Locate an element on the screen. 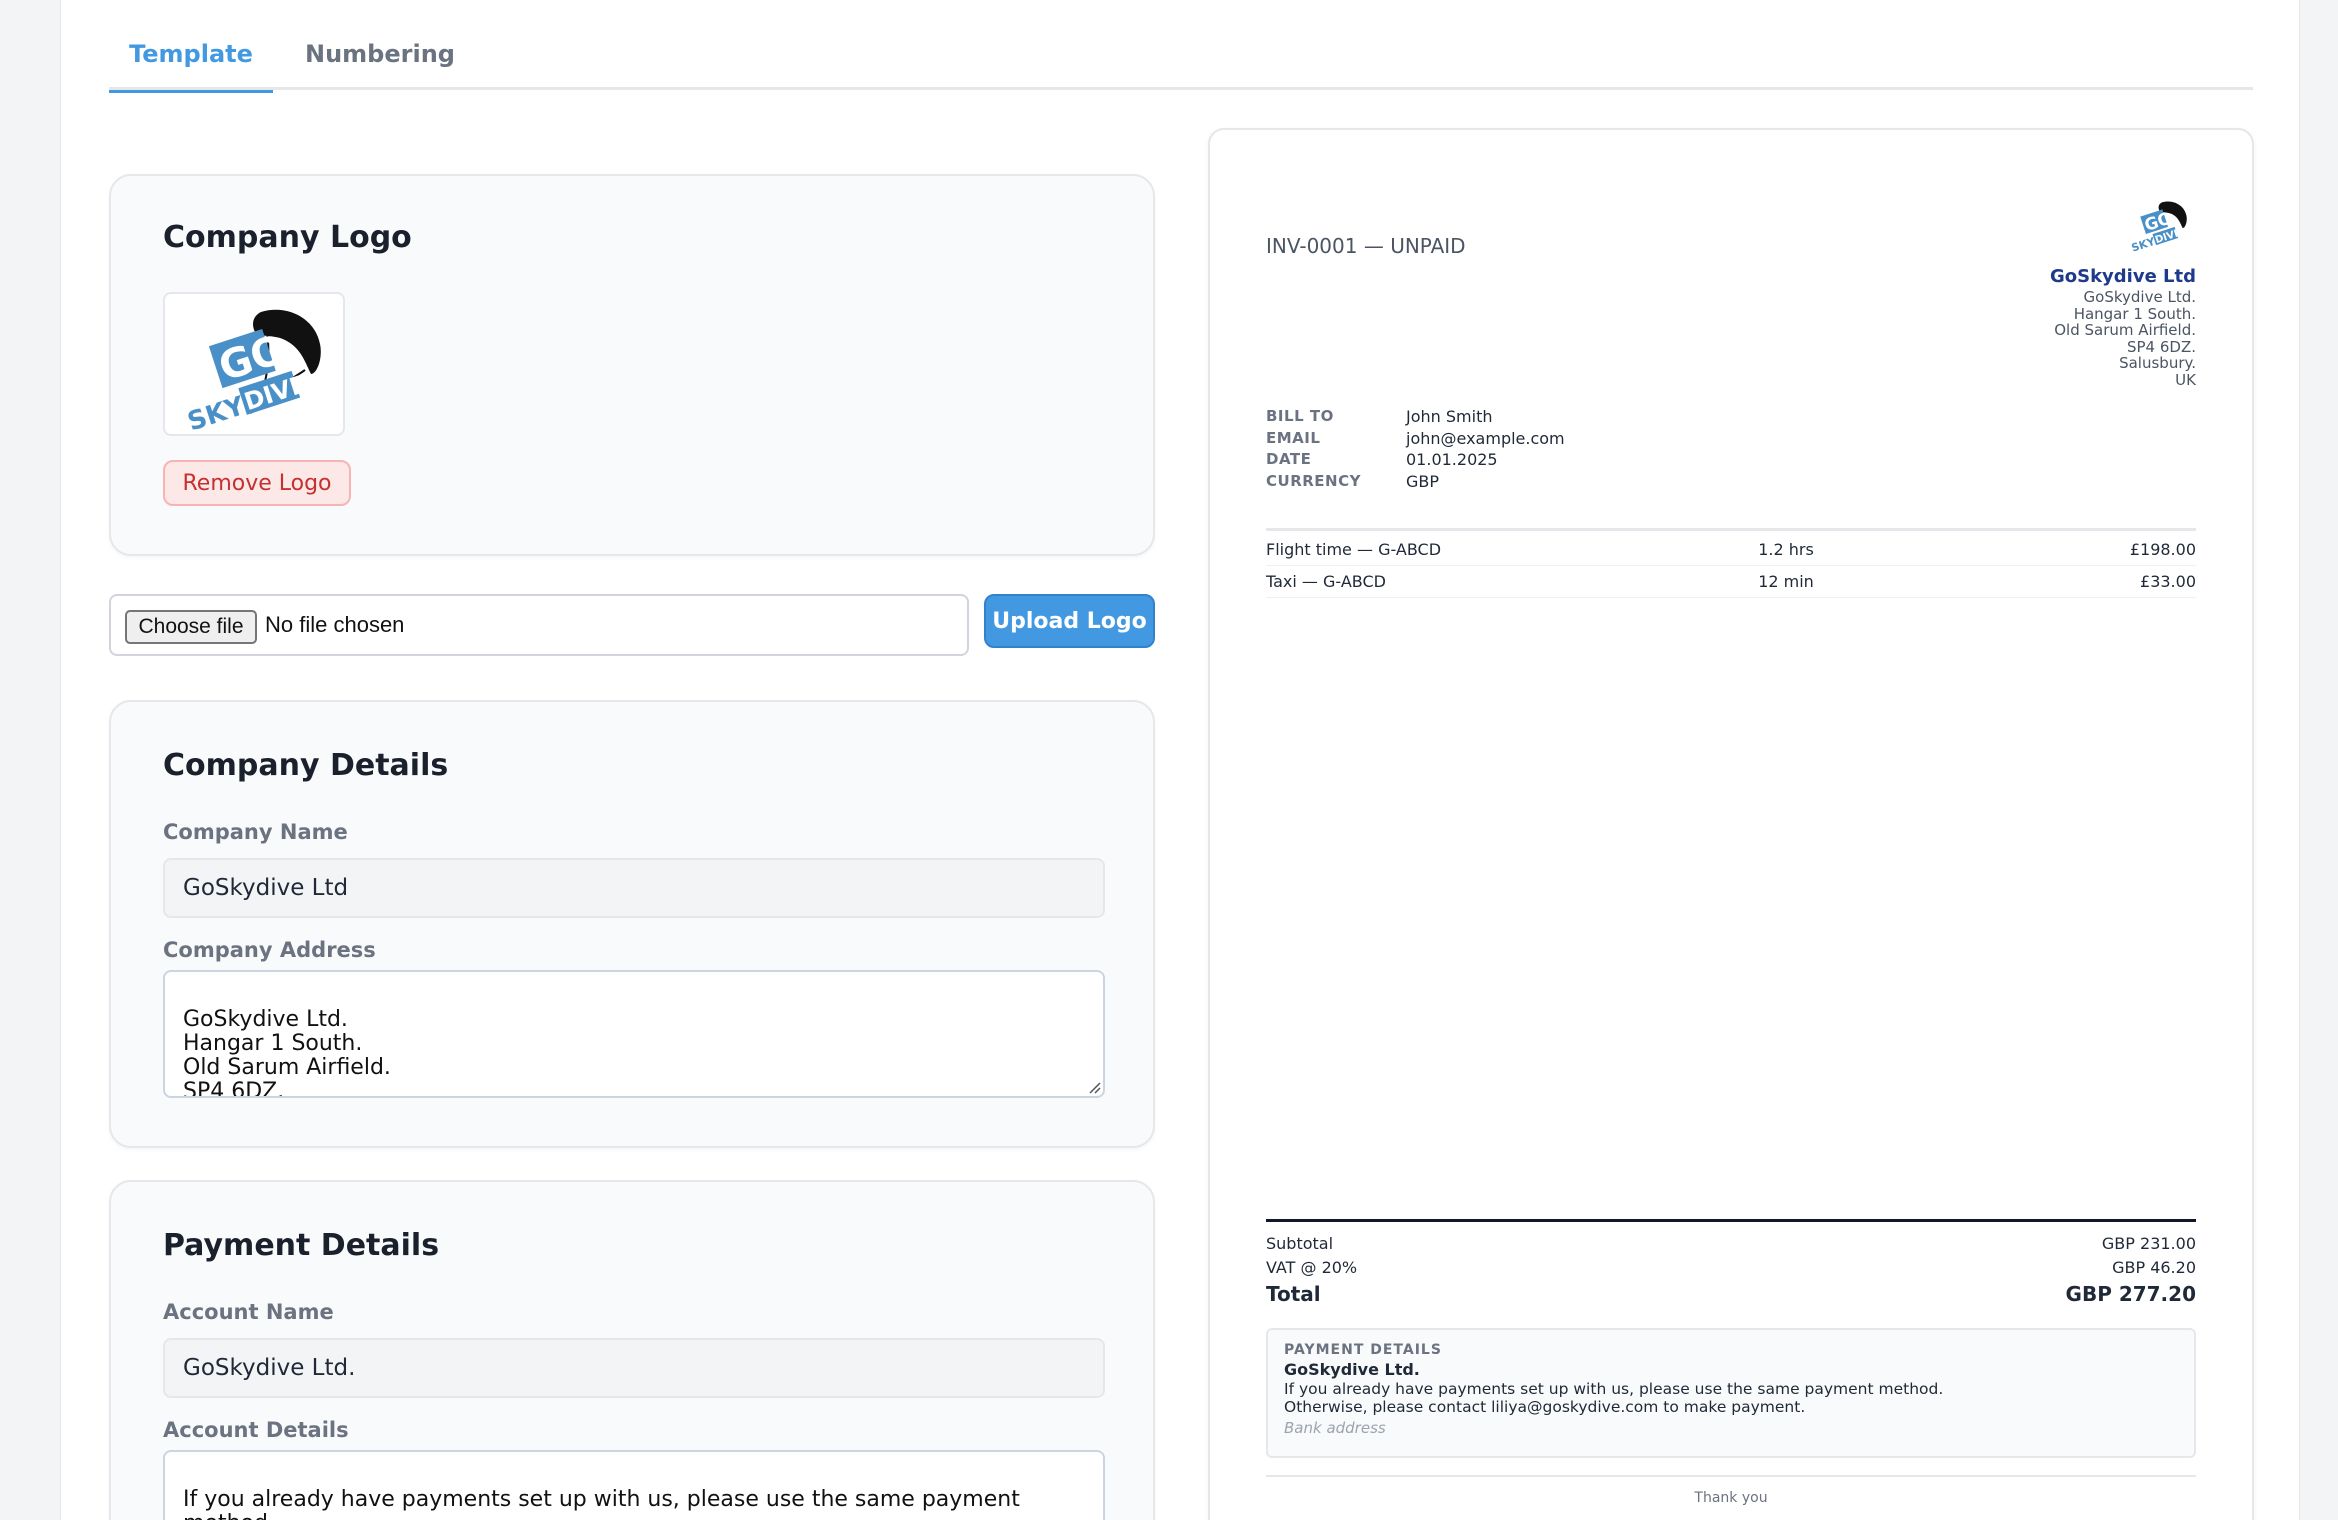  resize-grip-icon is located at coordinates (1094, 1087).